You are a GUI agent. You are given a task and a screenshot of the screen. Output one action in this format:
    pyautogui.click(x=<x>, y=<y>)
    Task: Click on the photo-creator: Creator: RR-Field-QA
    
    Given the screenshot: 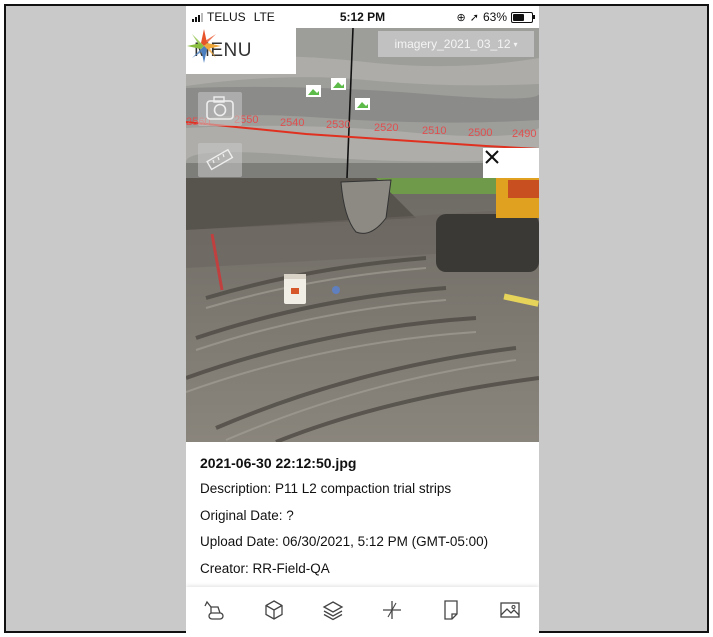 What is the action you would take?
    pyautogui.click(x=265, y=568)
    